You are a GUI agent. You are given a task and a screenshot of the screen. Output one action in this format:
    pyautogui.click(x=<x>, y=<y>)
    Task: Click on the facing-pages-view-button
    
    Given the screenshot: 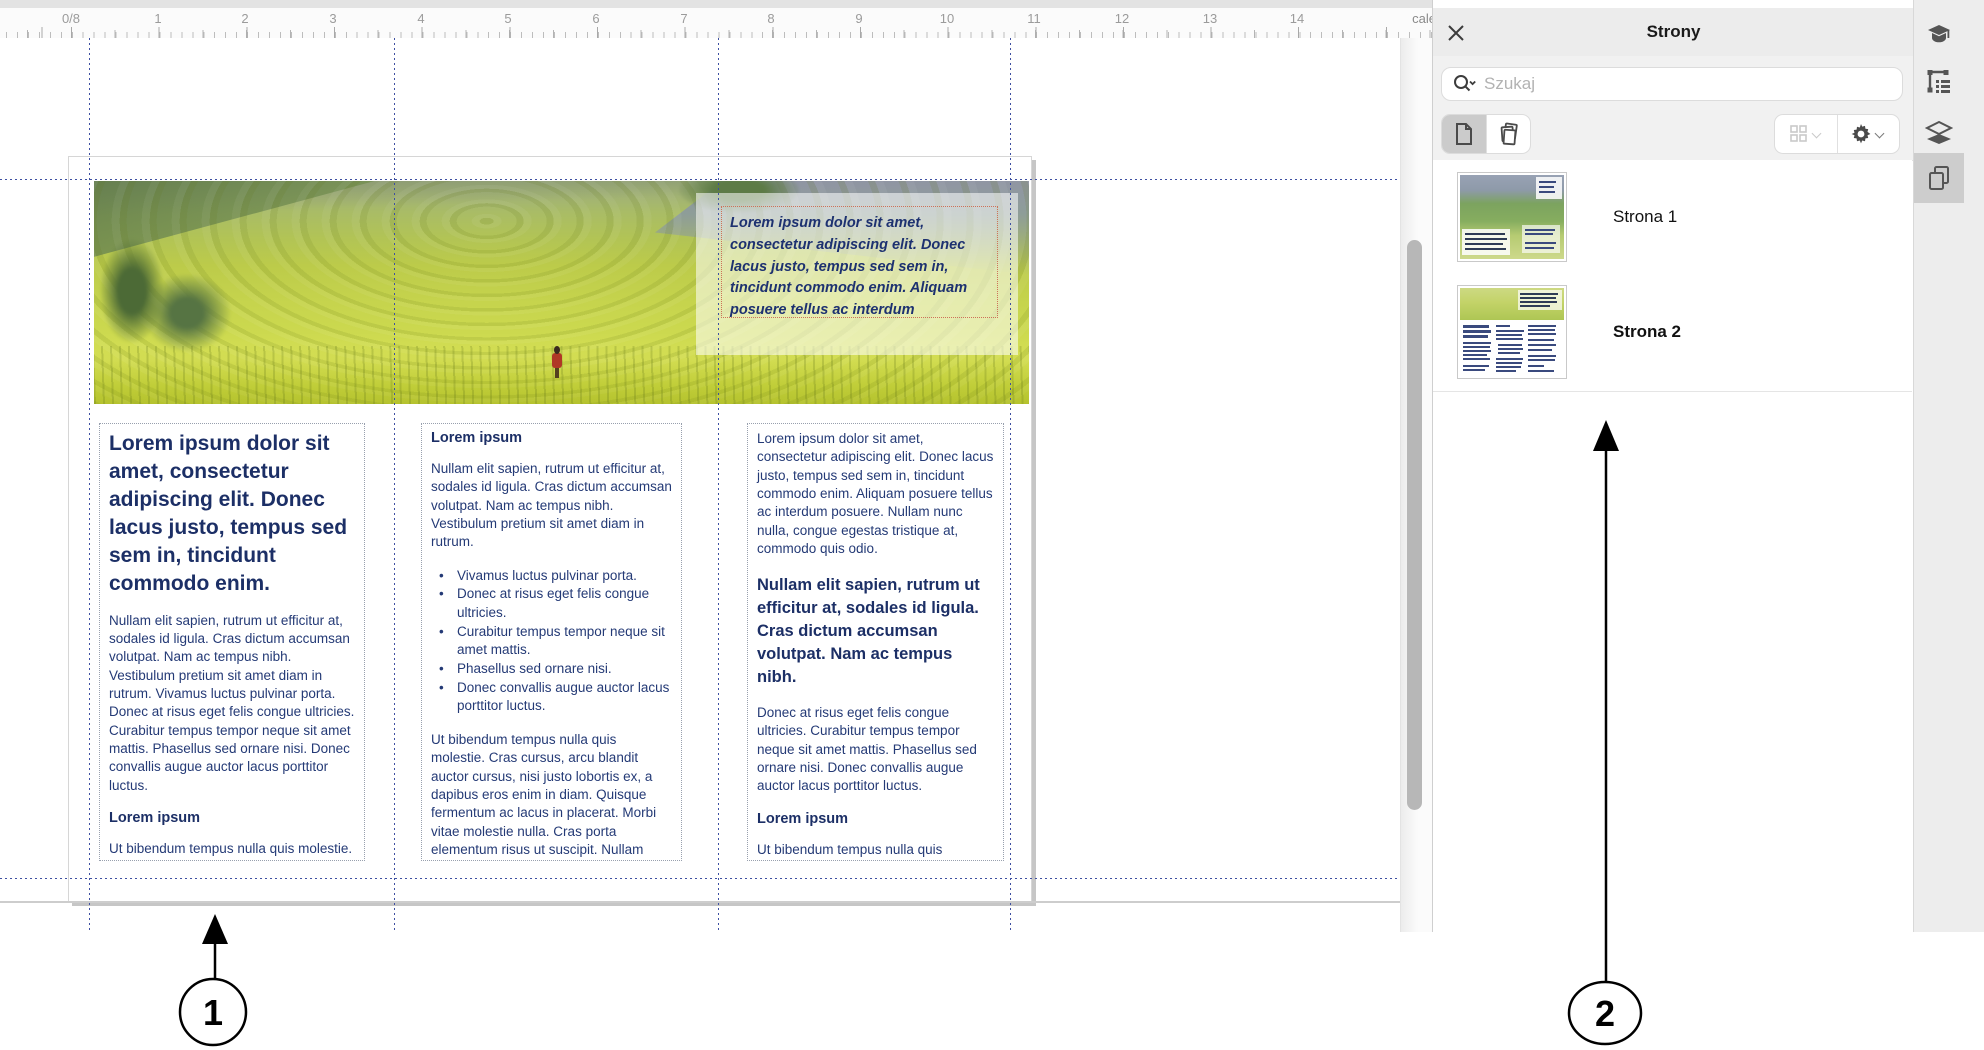 What is the action you would take?
    pyautogui.click(x=1509, y=134)
    